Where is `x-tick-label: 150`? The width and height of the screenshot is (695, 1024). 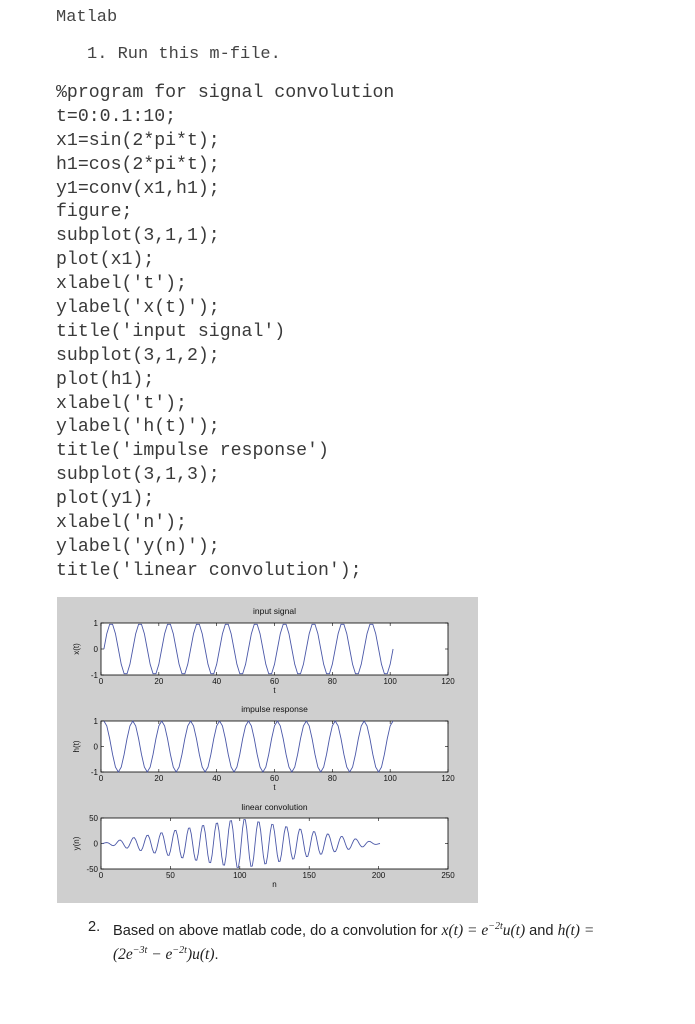 x-tick-label: 150 is located at coordinates (310, 875).